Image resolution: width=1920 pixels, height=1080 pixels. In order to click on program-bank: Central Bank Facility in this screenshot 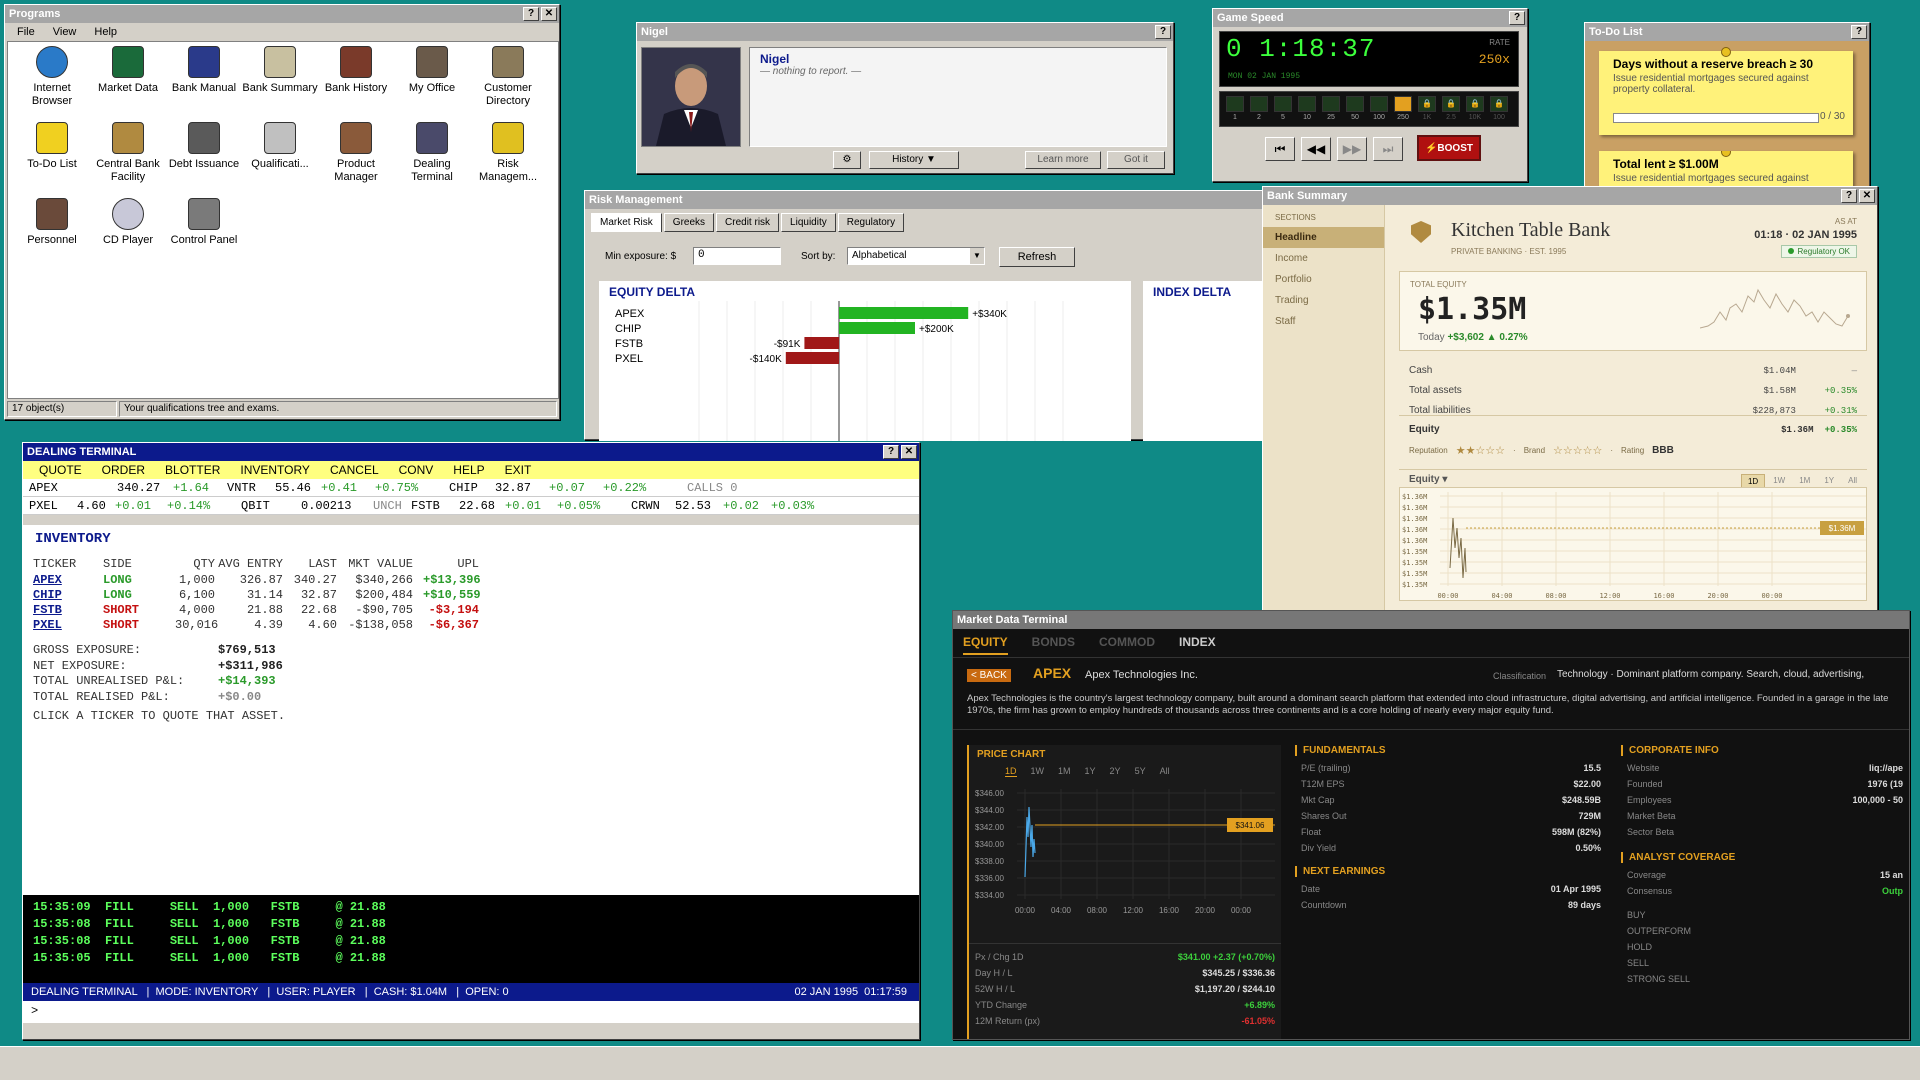, I will do `click(128, 153)`.